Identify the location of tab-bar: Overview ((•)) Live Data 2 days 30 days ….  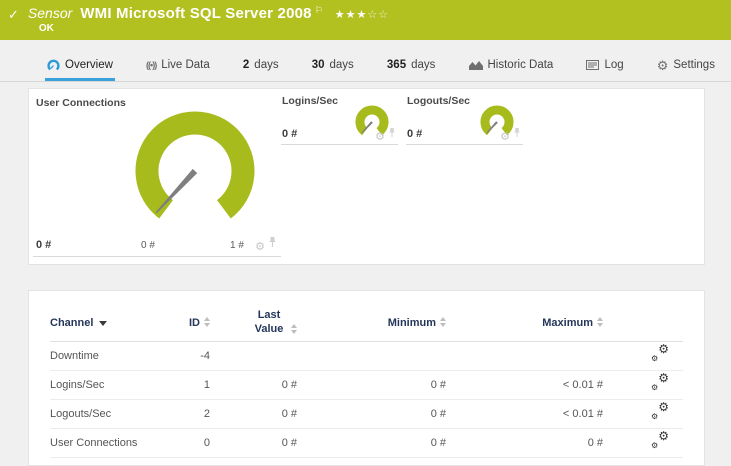
(365, 67).